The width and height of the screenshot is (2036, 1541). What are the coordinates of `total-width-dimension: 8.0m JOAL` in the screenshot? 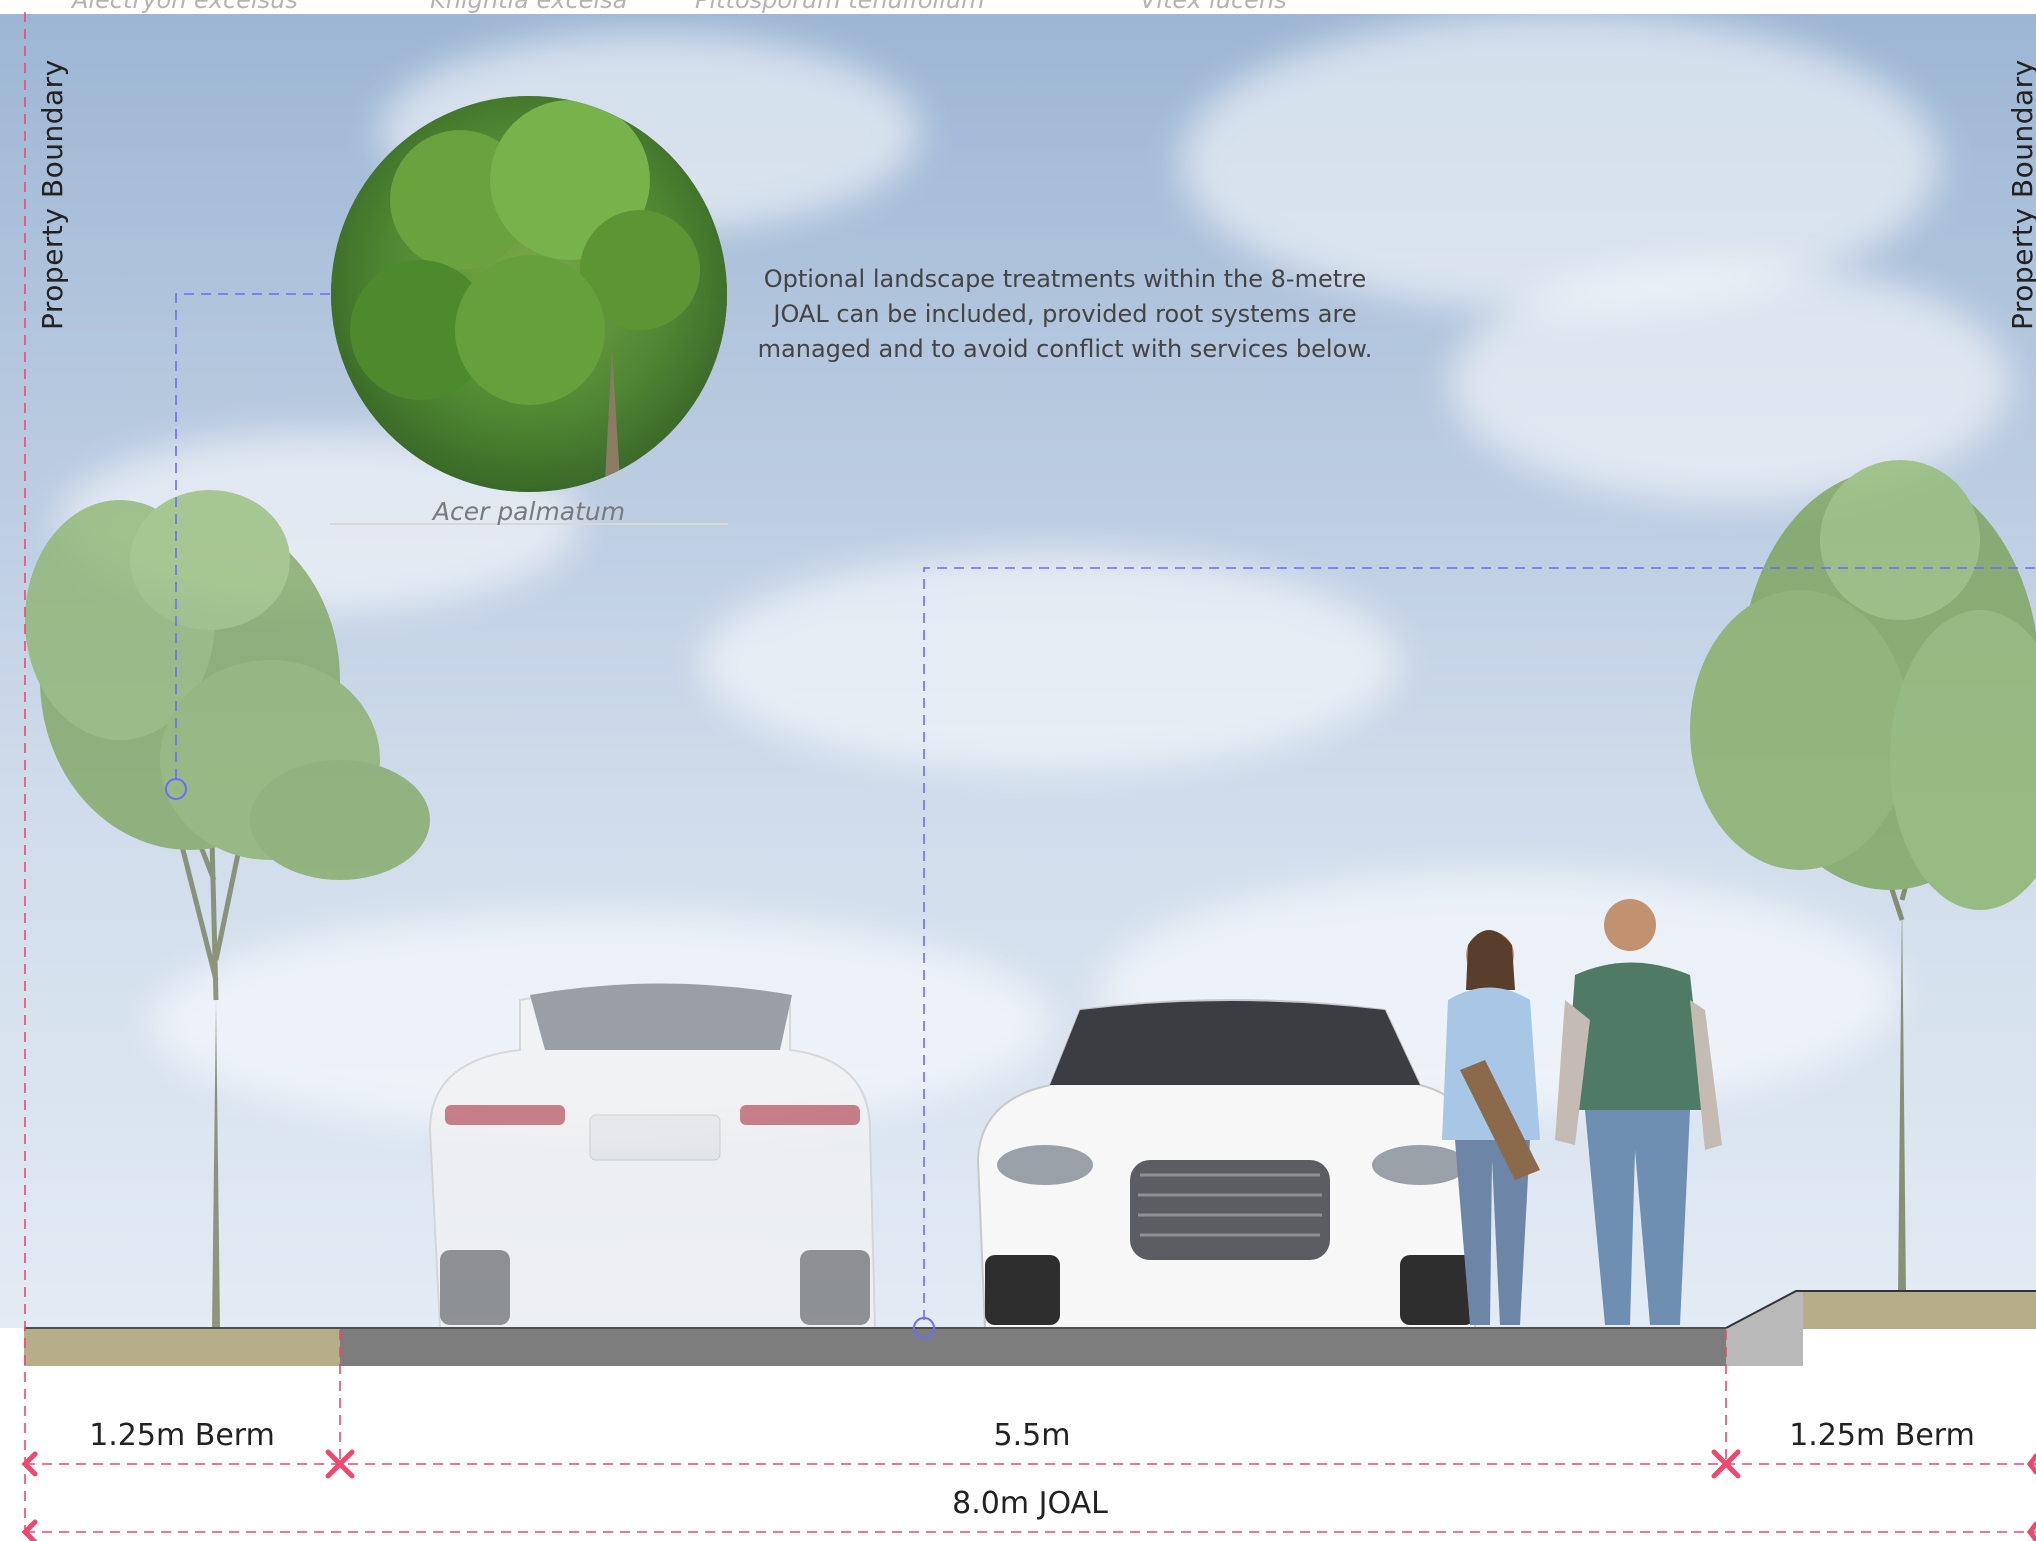 It's located at (1030, 1503).